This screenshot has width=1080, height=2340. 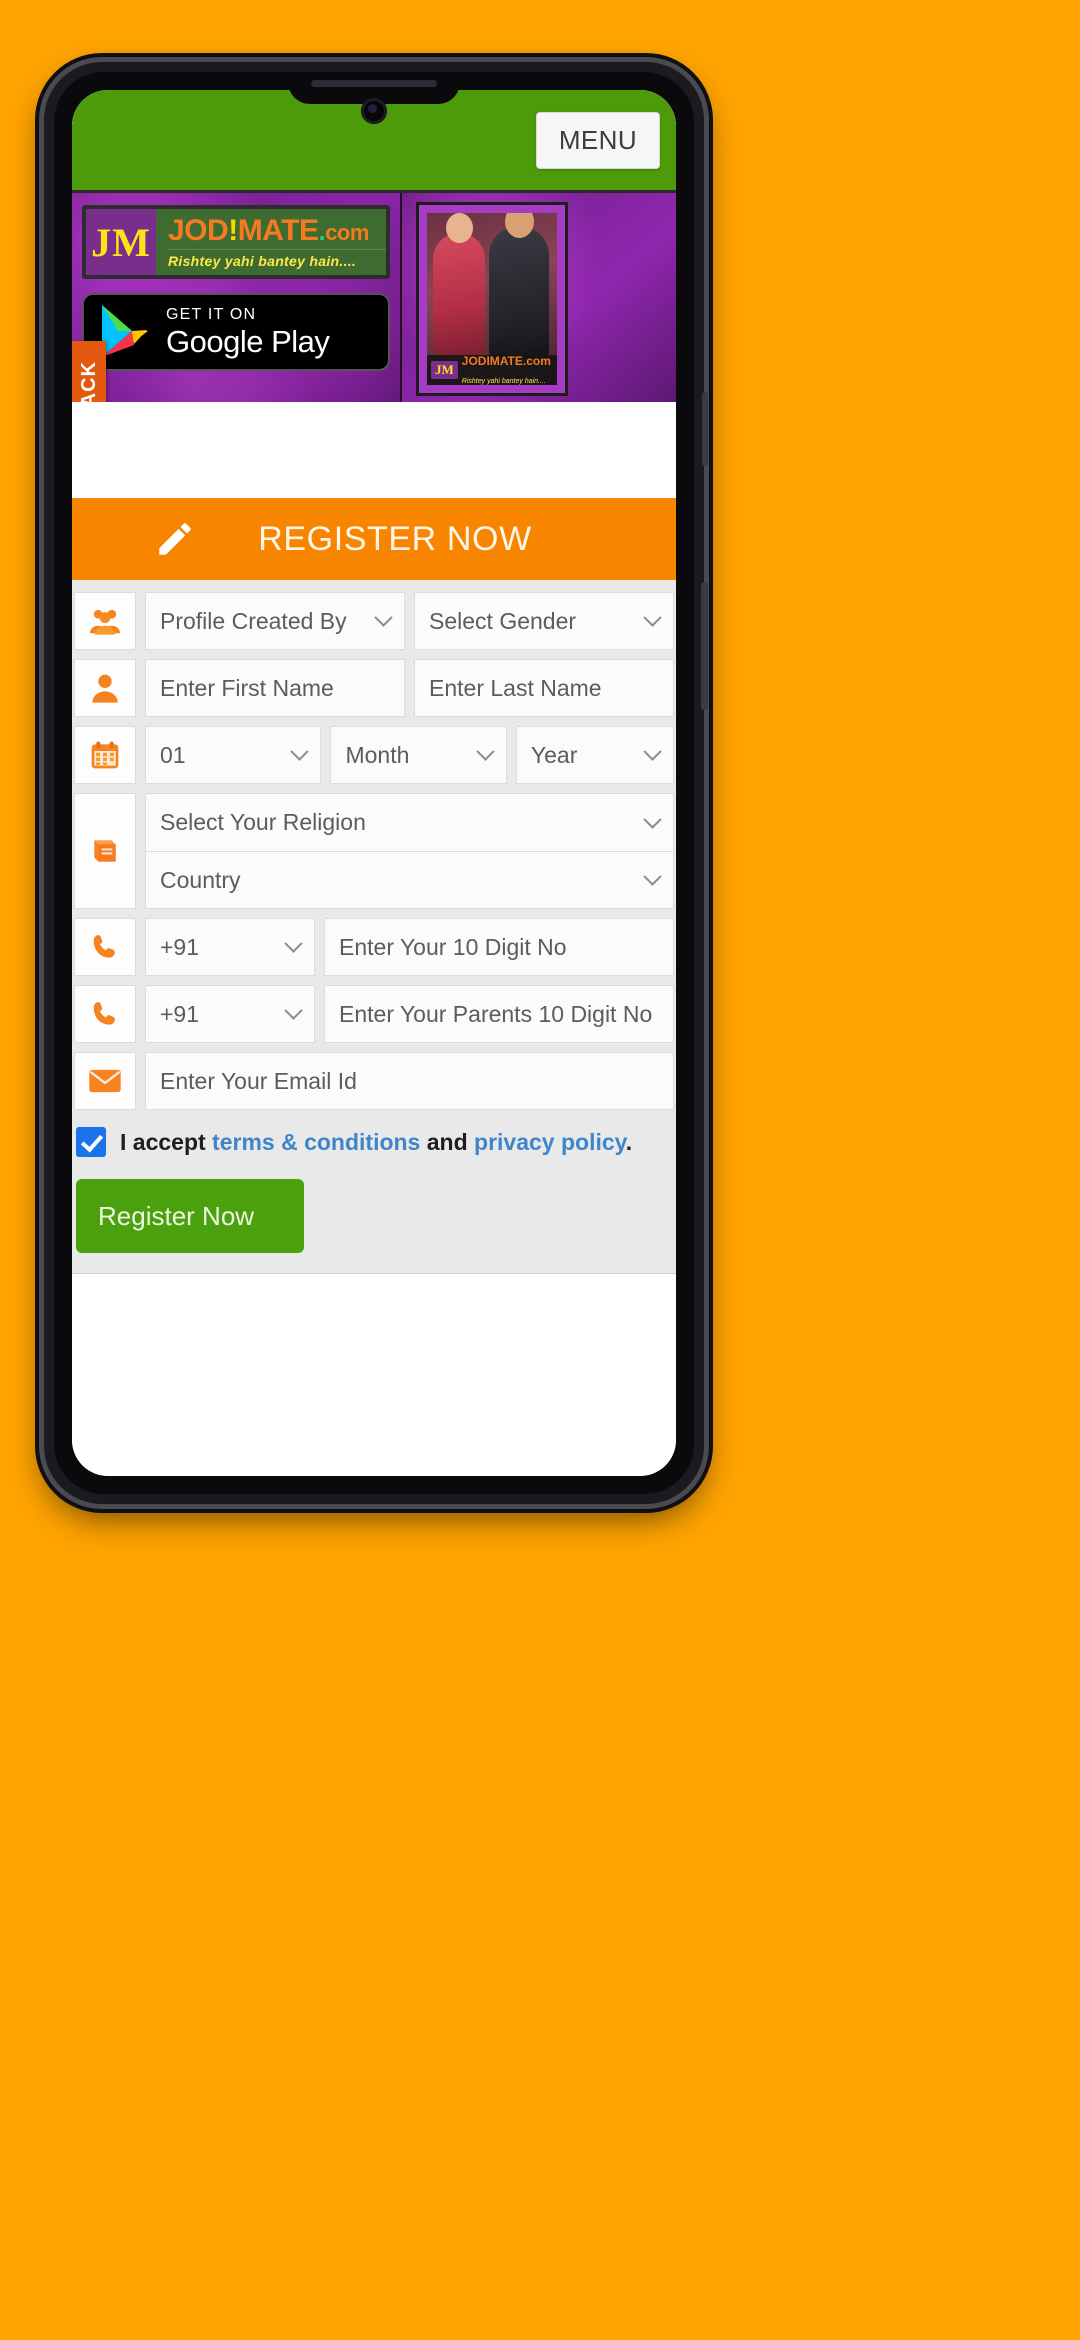 I want to click on email-placeholder: Enter Your Email Id, so click(x=258, y=1080).